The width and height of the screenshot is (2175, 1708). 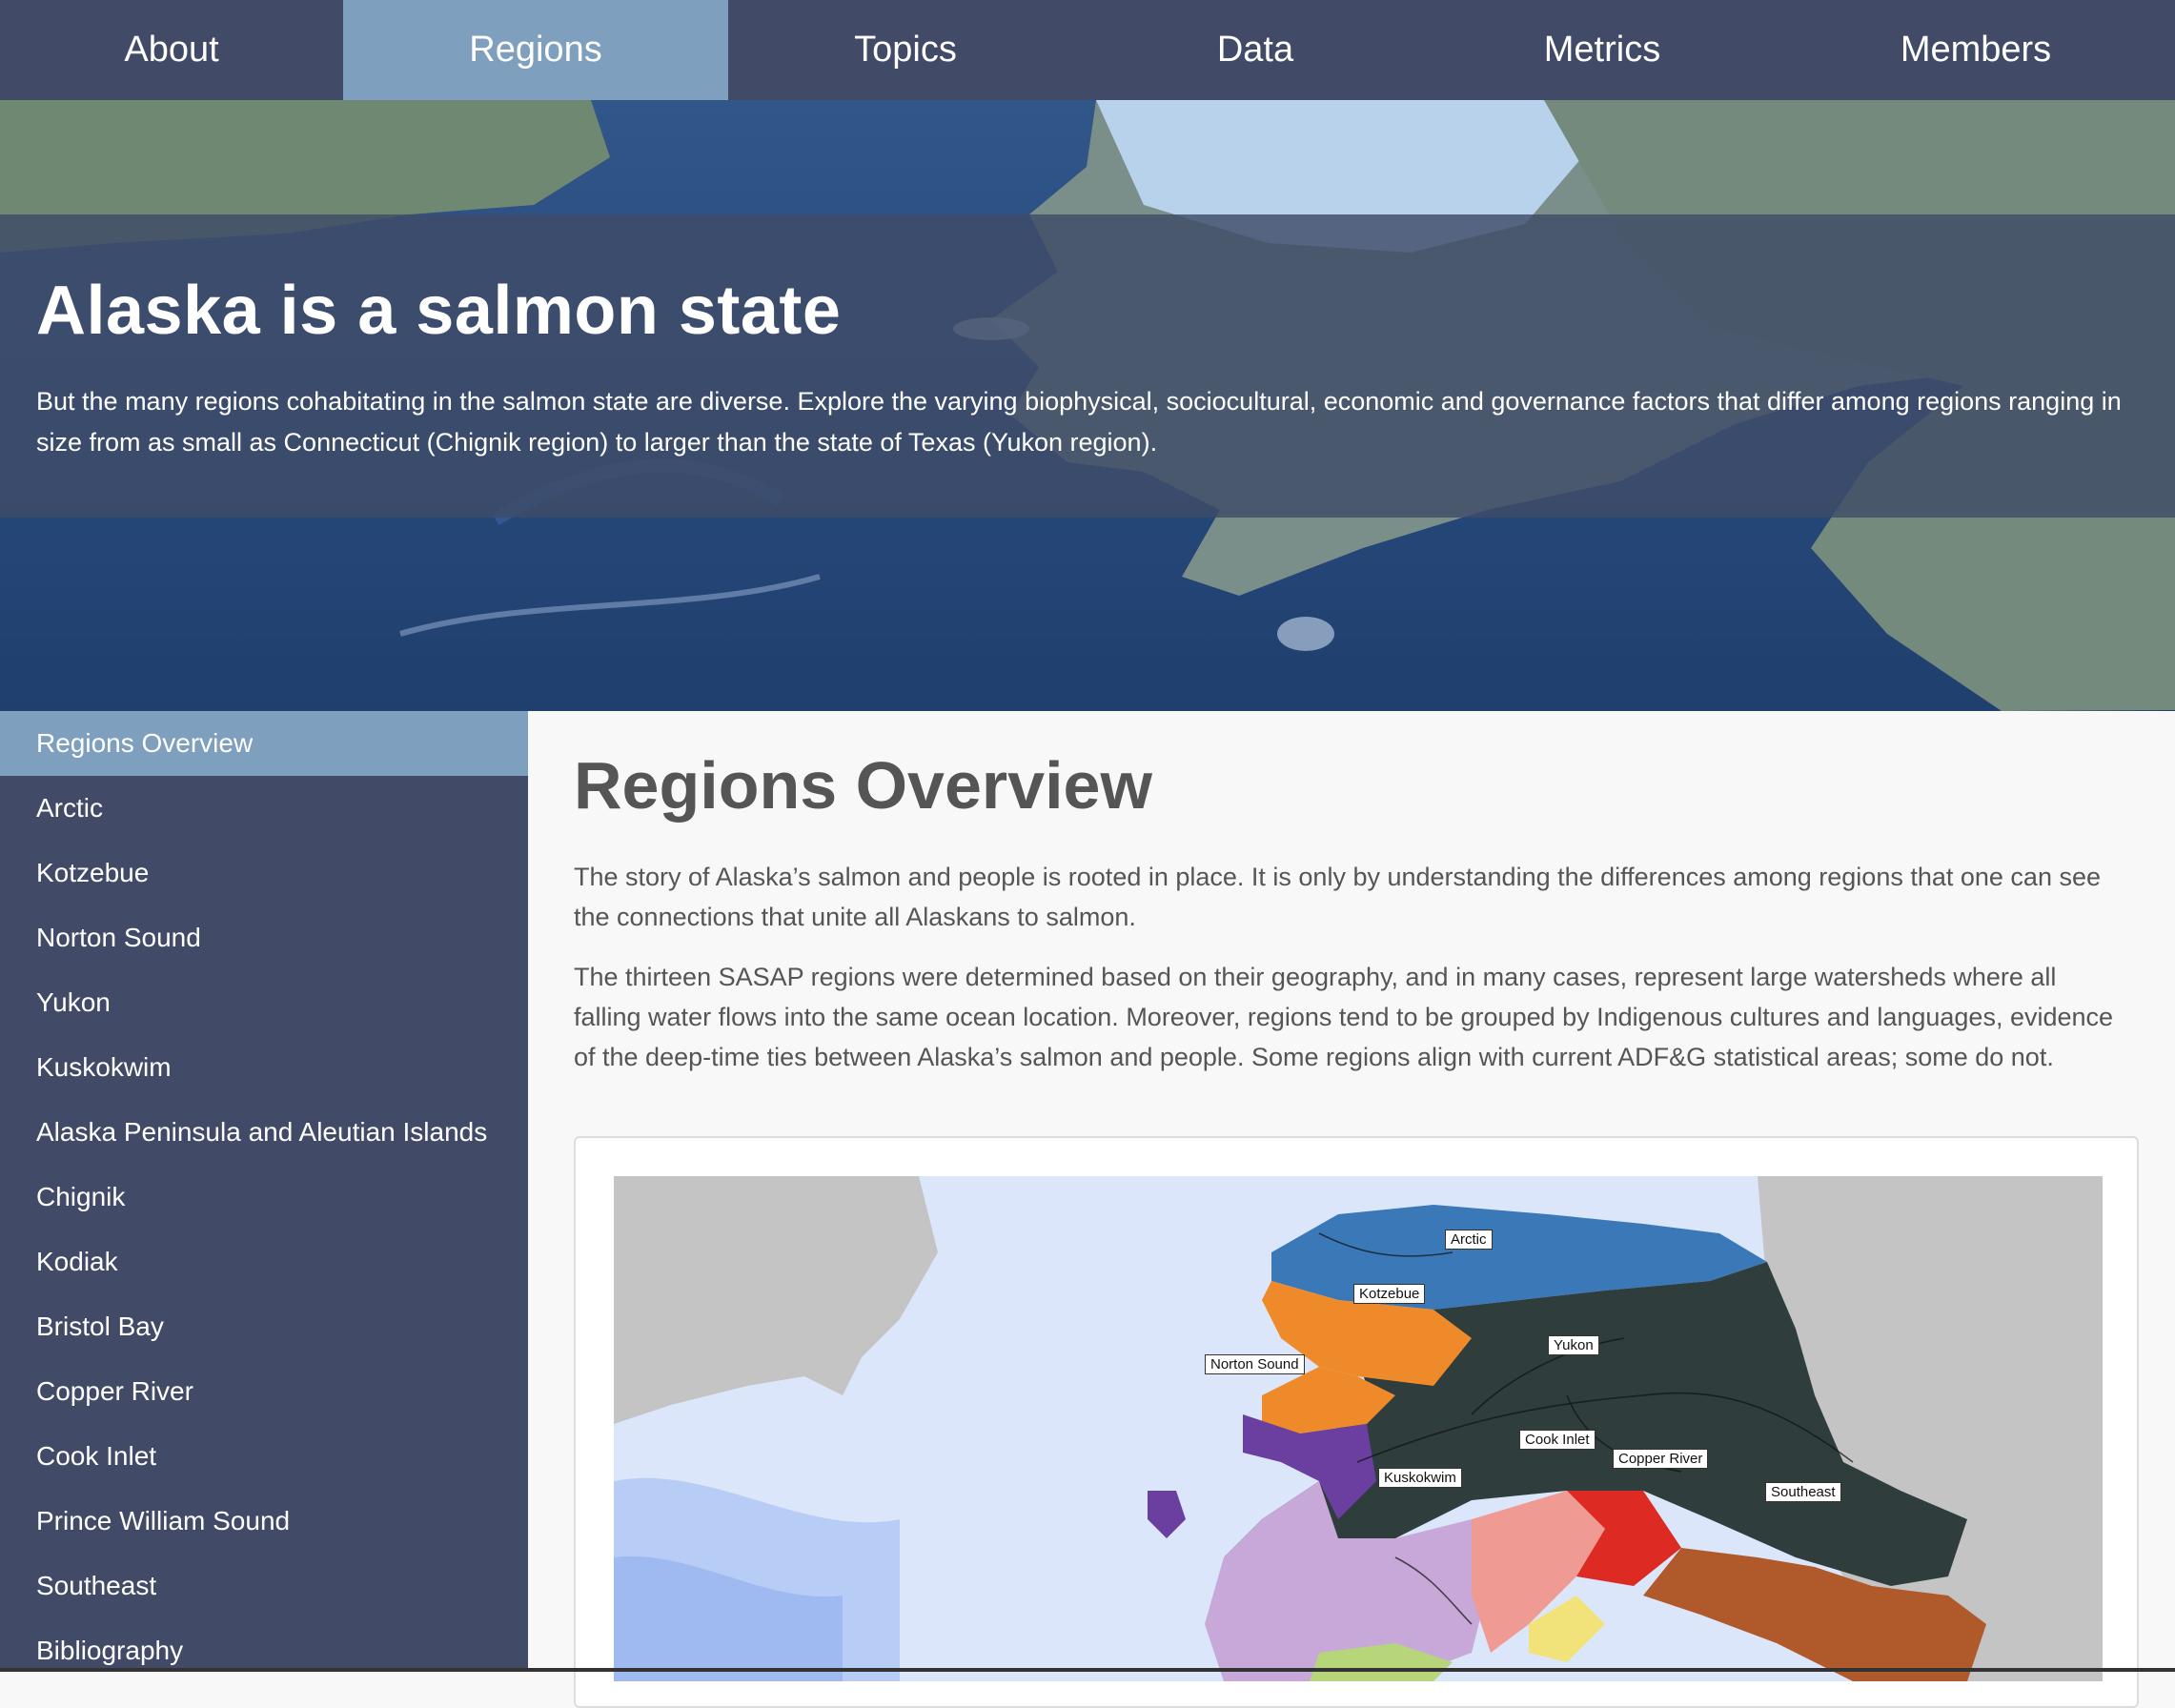 I want to click on sidebar-item-kuskokwim: Kuskokwim, so click(x=264, y=1067).